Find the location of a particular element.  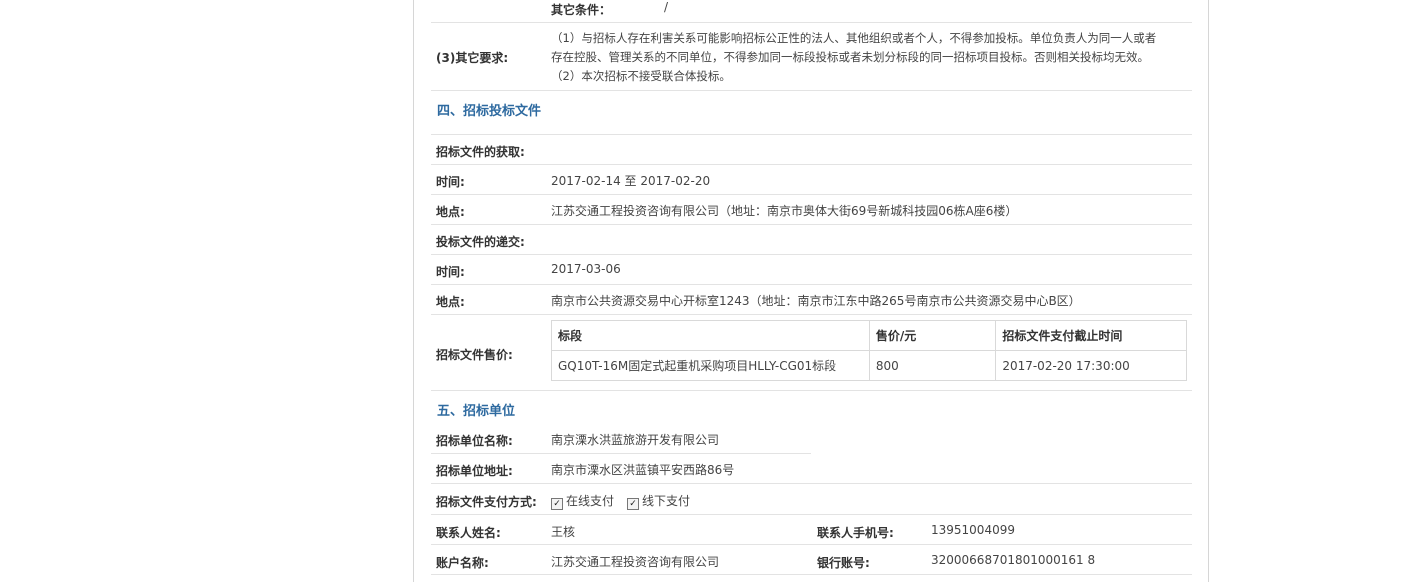

submit-place-label: 地点: is located at coordinates (450, 302).